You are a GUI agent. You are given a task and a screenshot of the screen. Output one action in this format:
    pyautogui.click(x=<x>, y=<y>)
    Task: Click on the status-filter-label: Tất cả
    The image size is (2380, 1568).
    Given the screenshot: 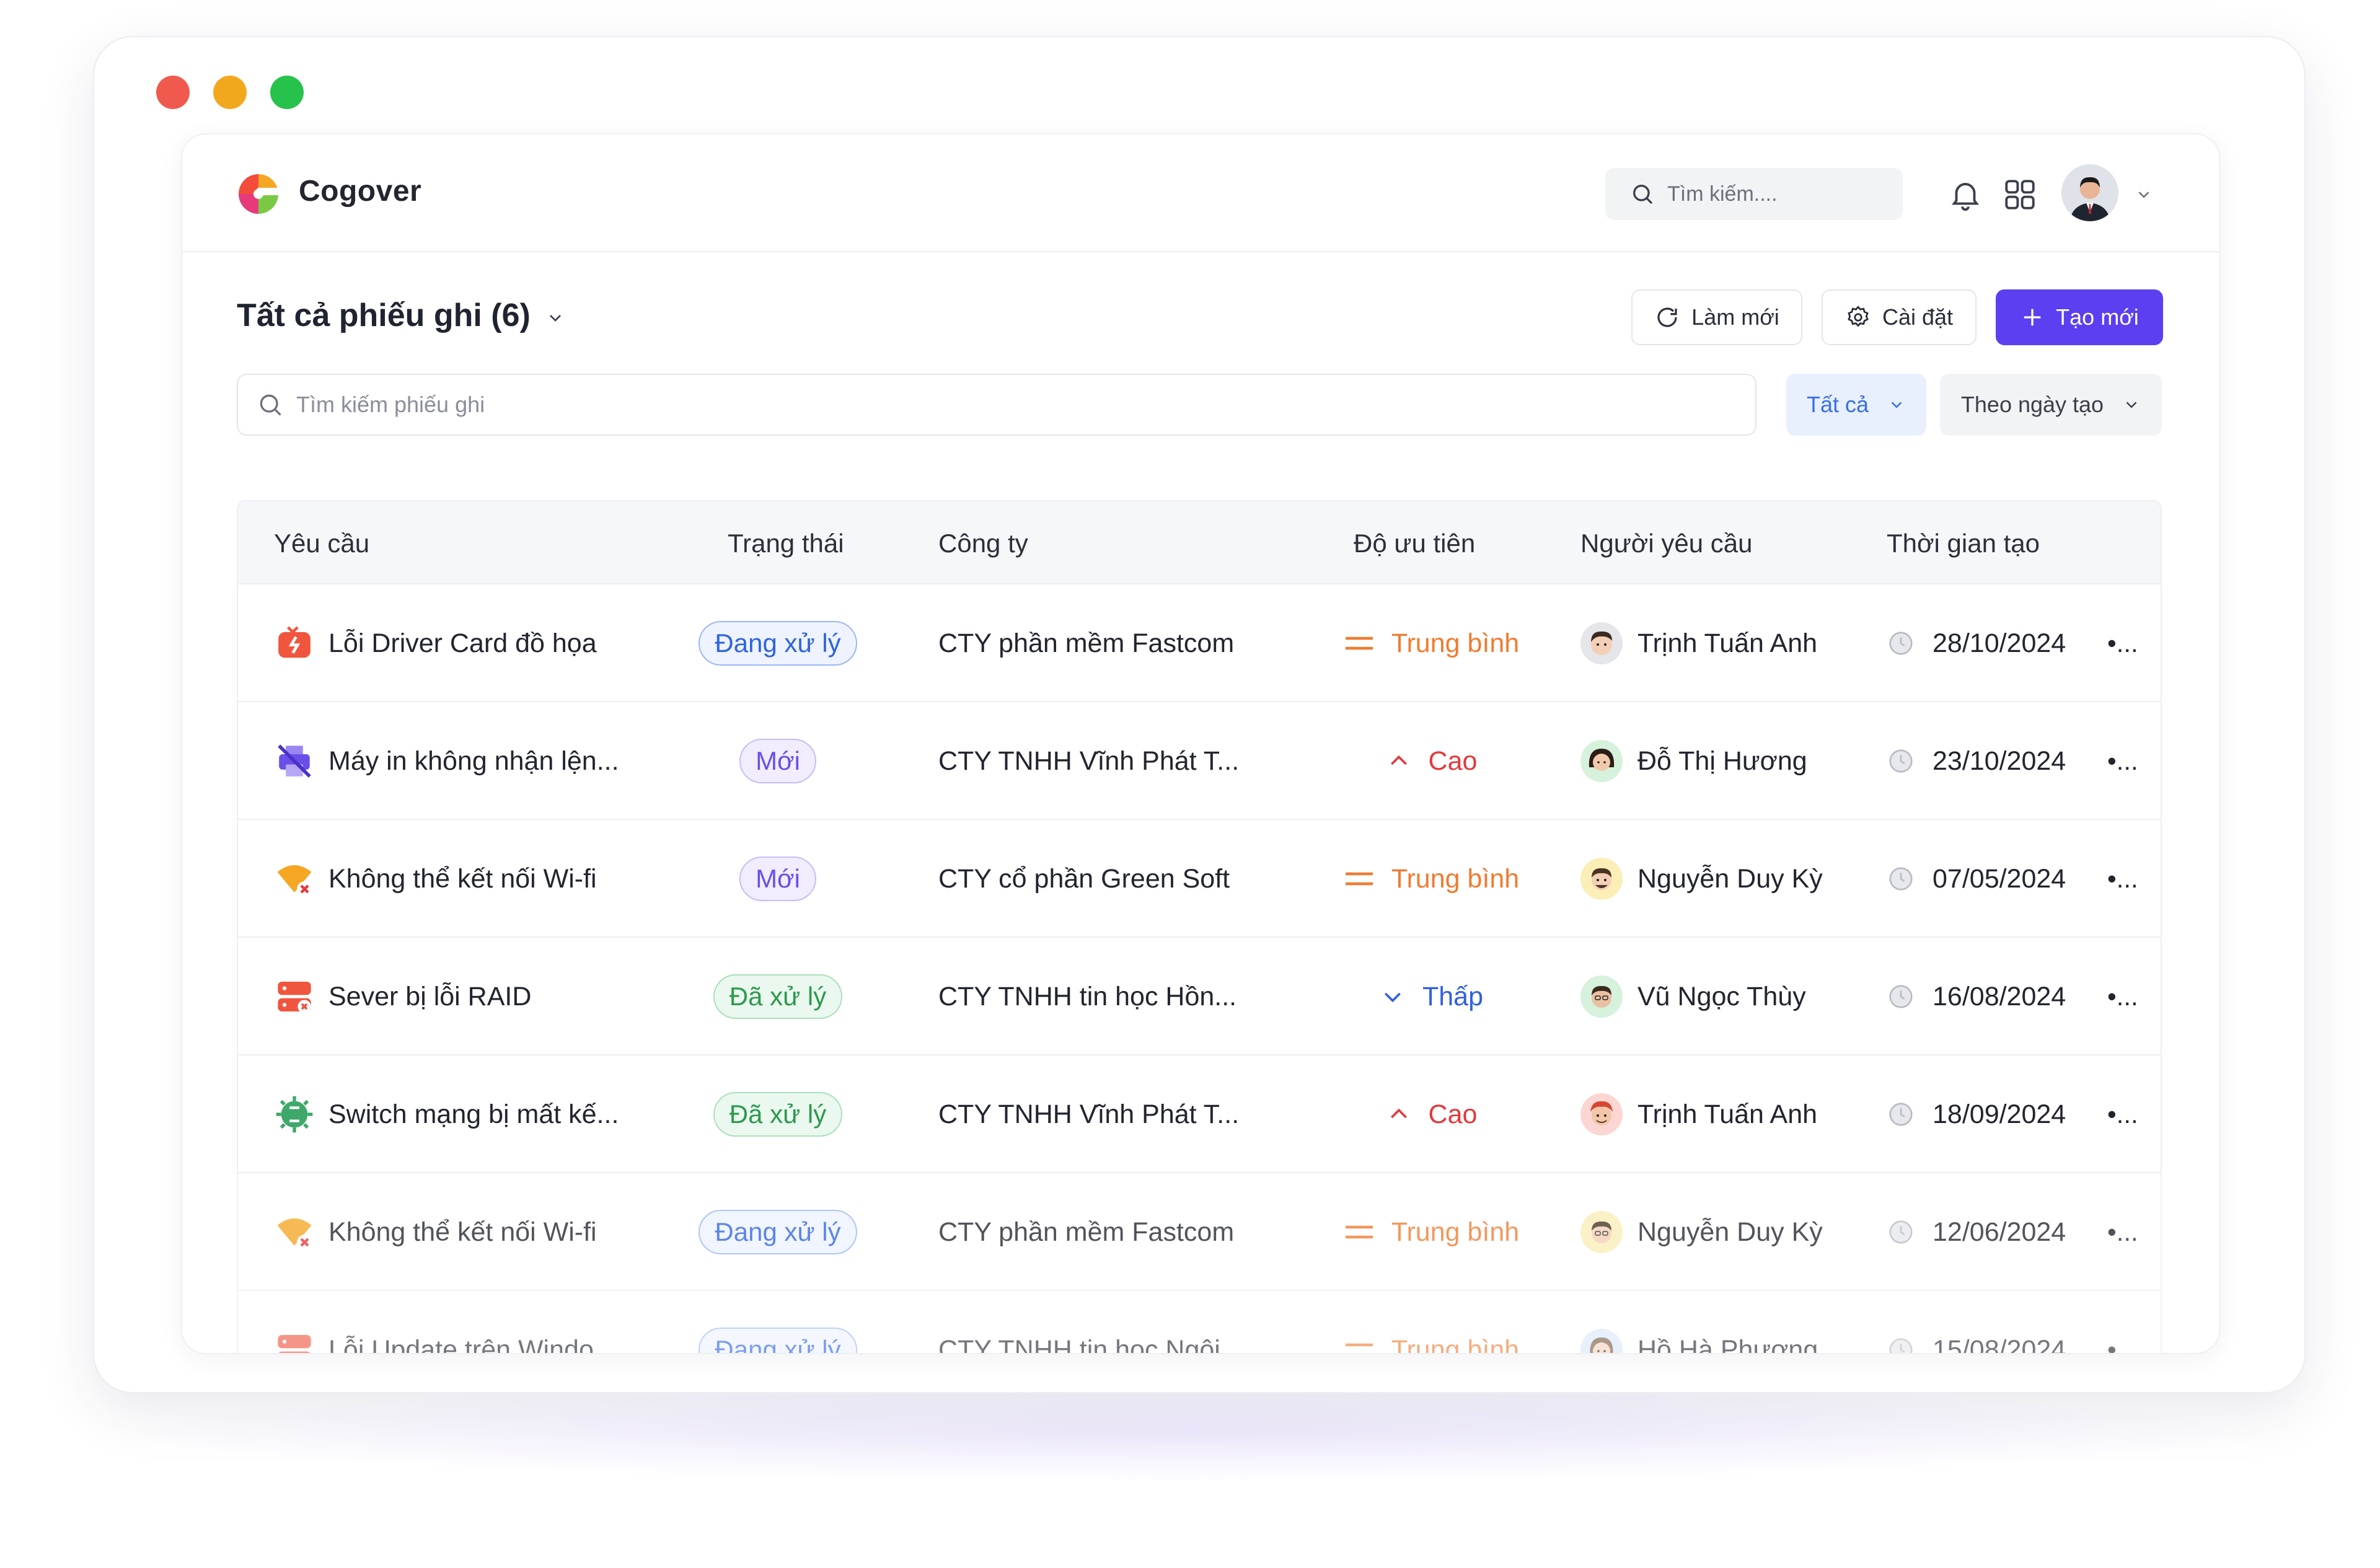 What is the action you would take?
    pyautogui.click(x=1837, y=404)
    